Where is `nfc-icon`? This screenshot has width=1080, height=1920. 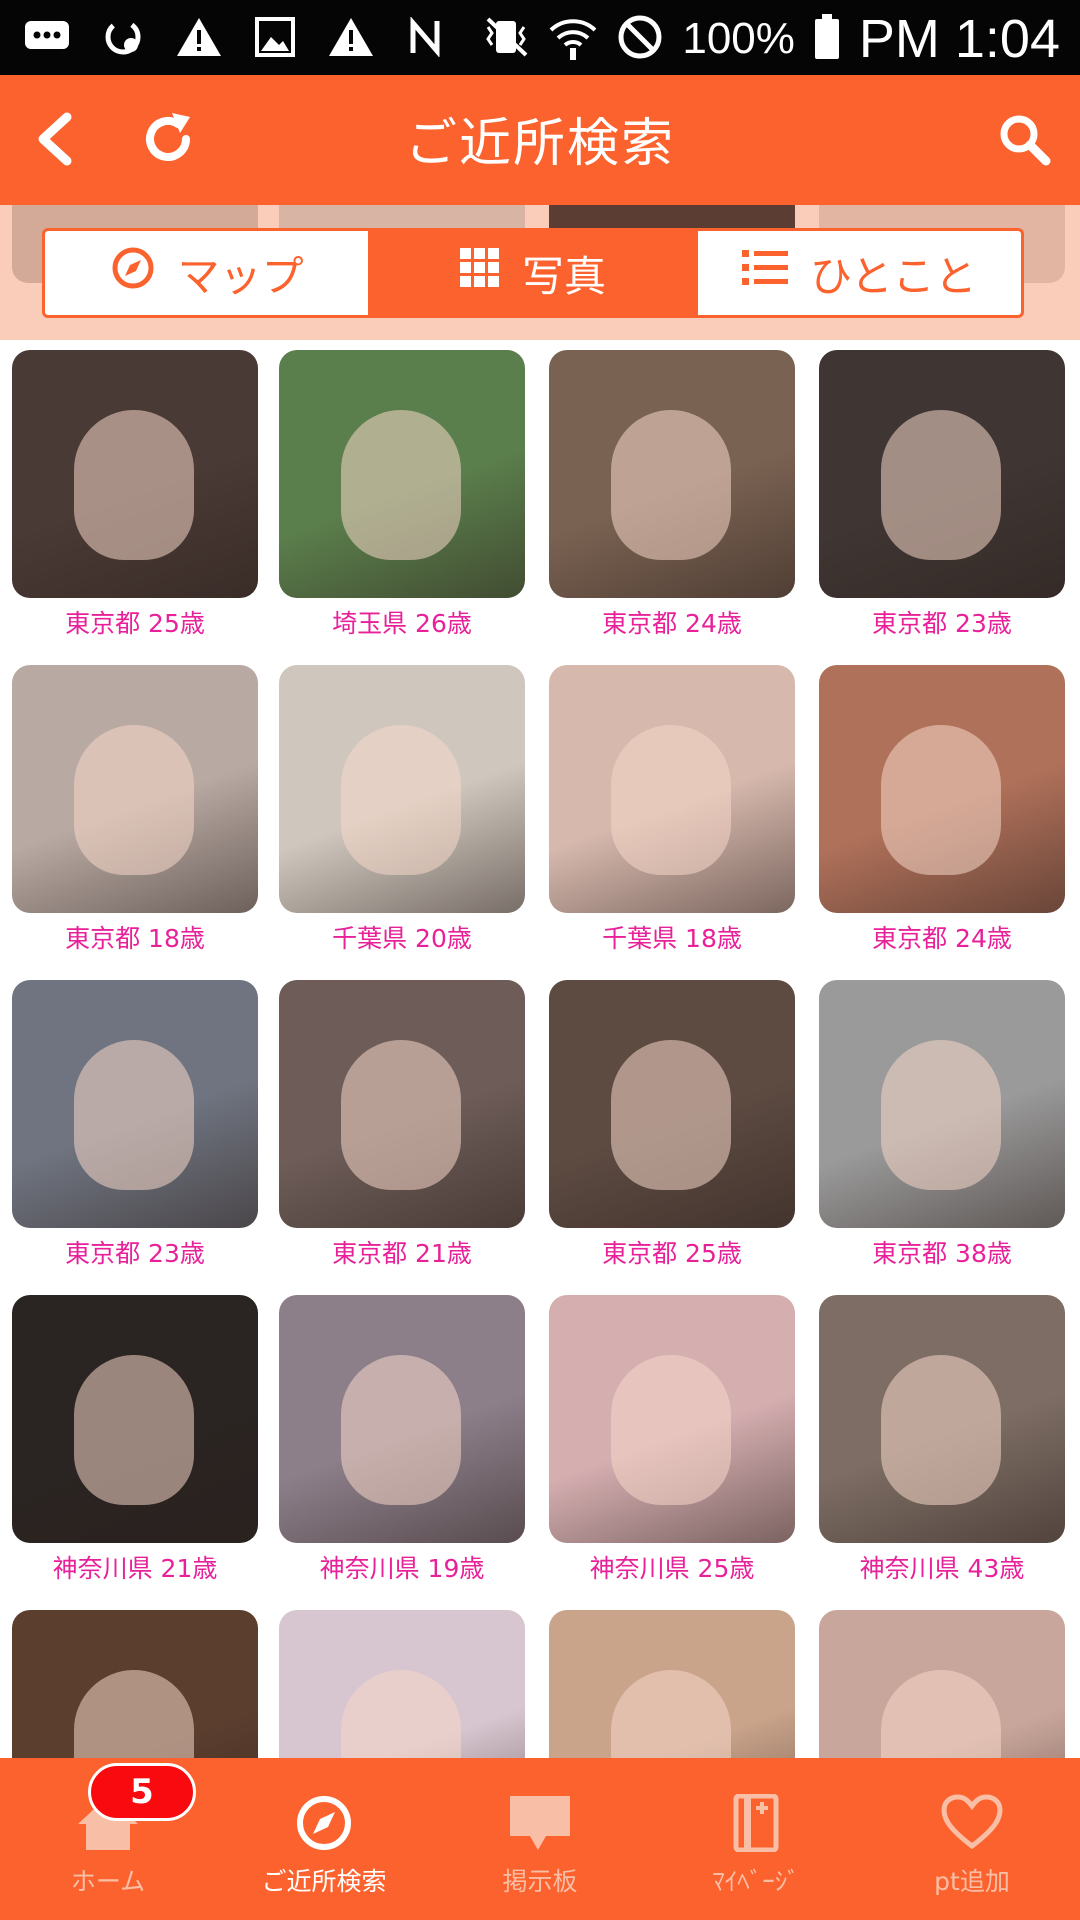 nfc-icon is located at coordinates (427, 37).